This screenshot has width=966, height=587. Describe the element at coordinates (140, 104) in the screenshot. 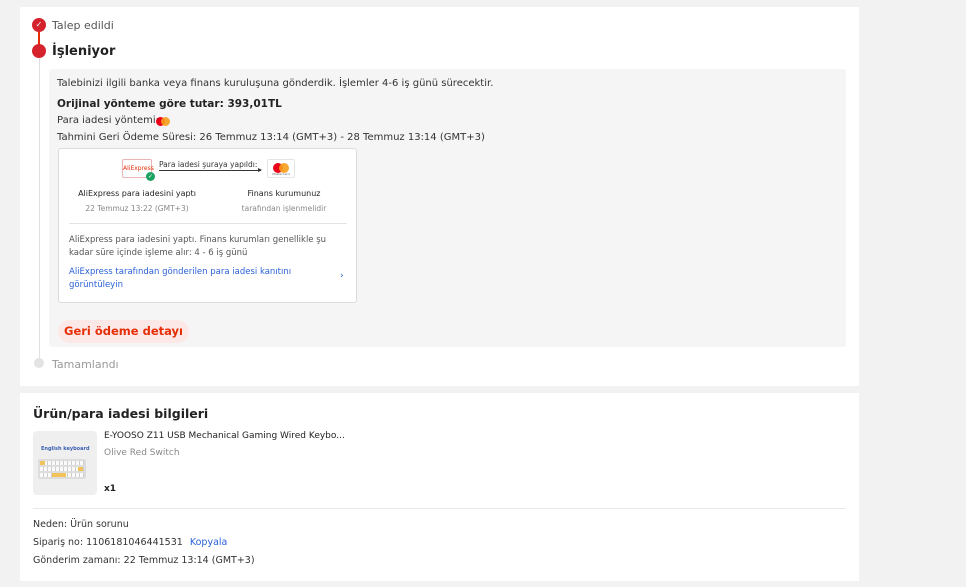

I see `refund-amount-label: Orijinal yönteme göre tutar:` at that location.